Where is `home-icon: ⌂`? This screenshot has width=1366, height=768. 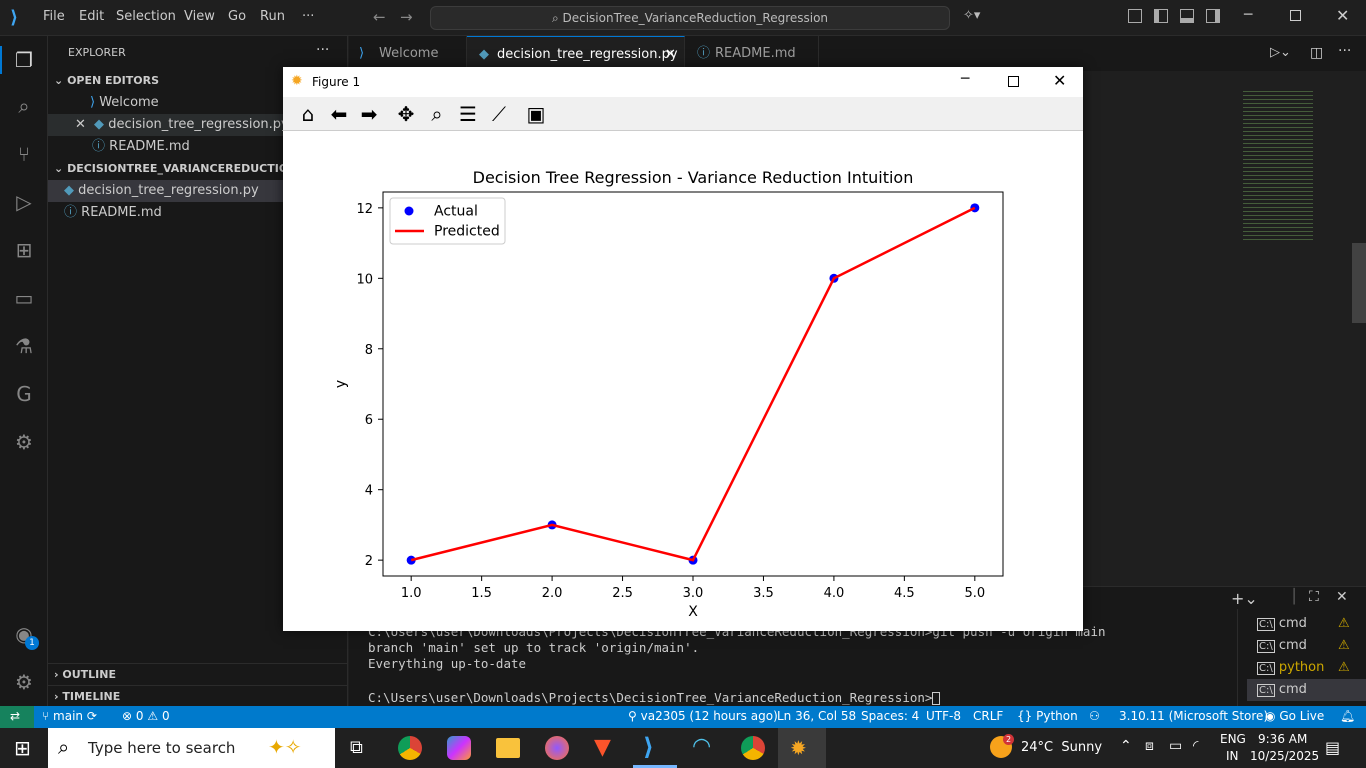
home-icon: ⌂ is located at coordinates (308, 114).